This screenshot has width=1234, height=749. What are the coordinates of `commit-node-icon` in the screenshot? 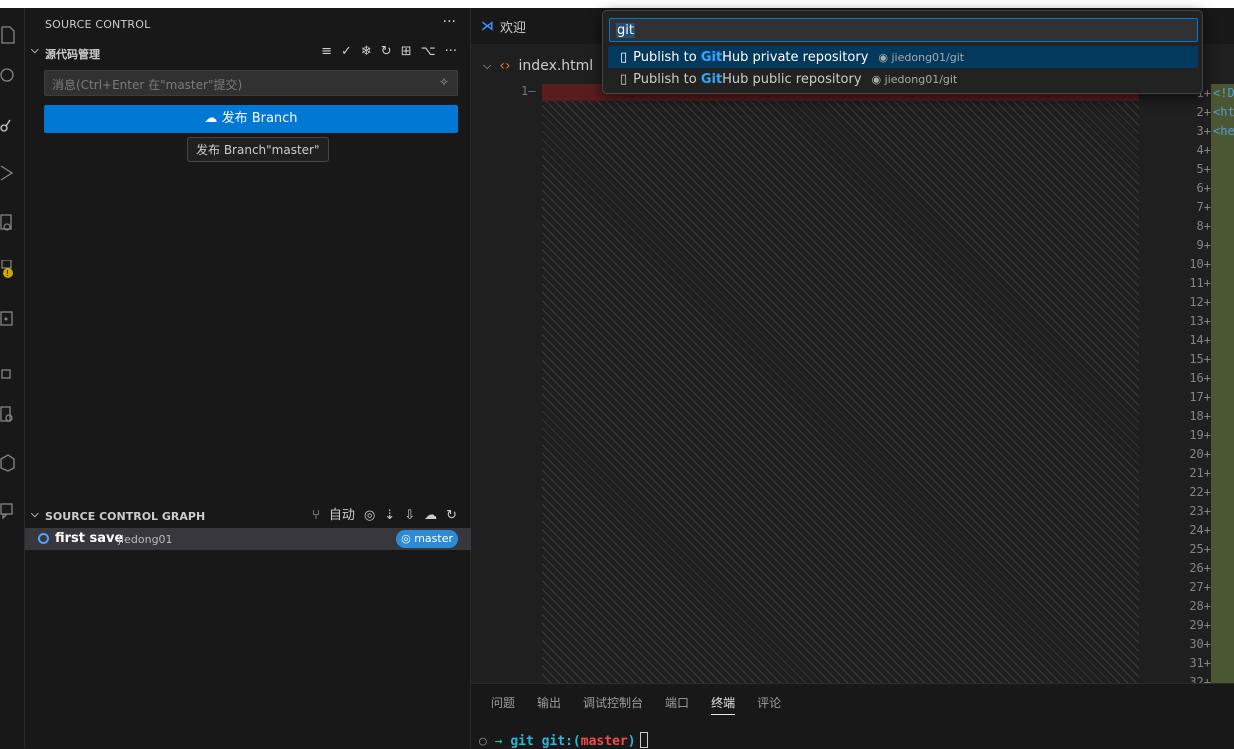 It's located at (43, 538).